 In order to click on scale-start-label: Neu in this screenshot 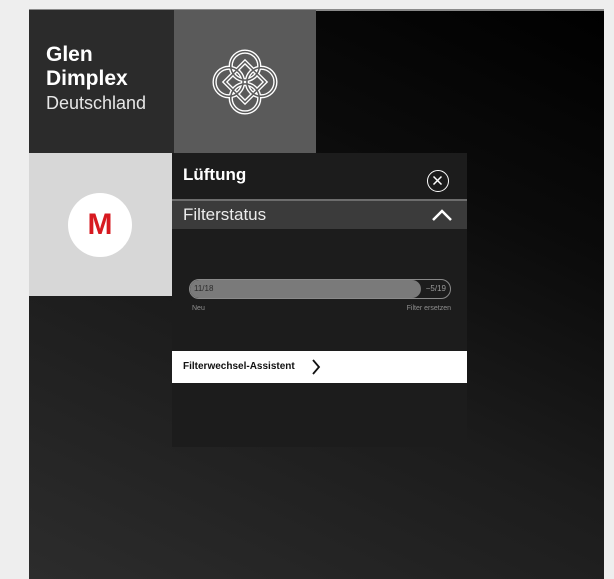, I will do `click(198, 308)`.